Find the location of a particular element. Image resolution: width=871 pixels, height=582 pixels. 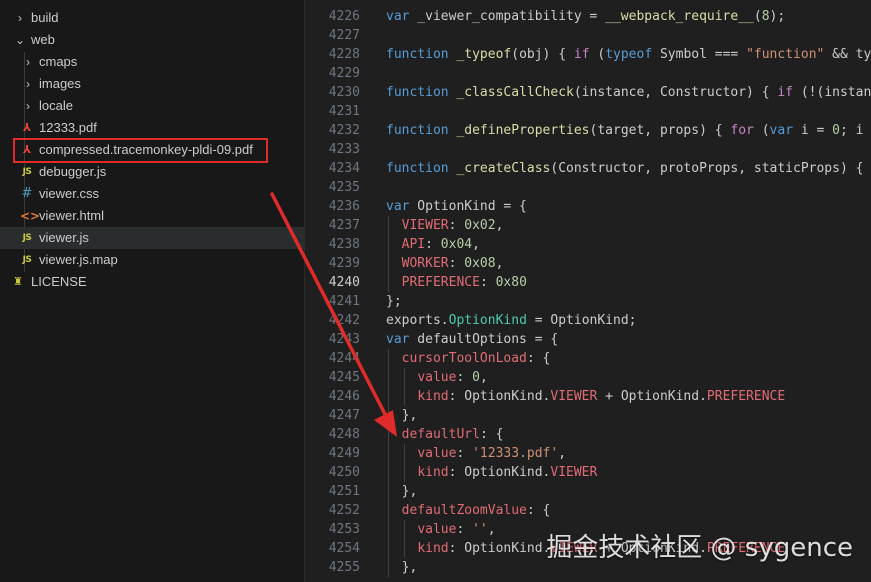

code-line: 4238 API: 0x04, is located at coordinates (588, 244).